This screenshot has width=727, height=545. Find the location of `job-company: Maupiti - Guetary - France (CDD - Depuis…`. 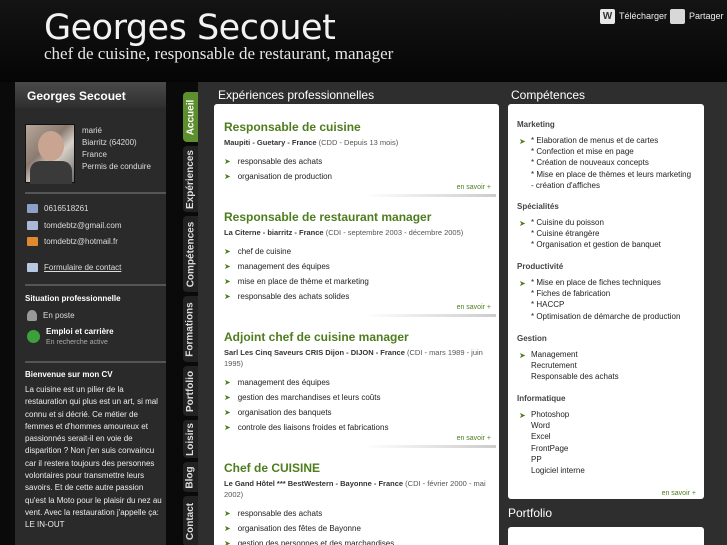

job-company: Maupiti - Guetary - France (CDD - Depuis… is located at coordinates (311, 142).